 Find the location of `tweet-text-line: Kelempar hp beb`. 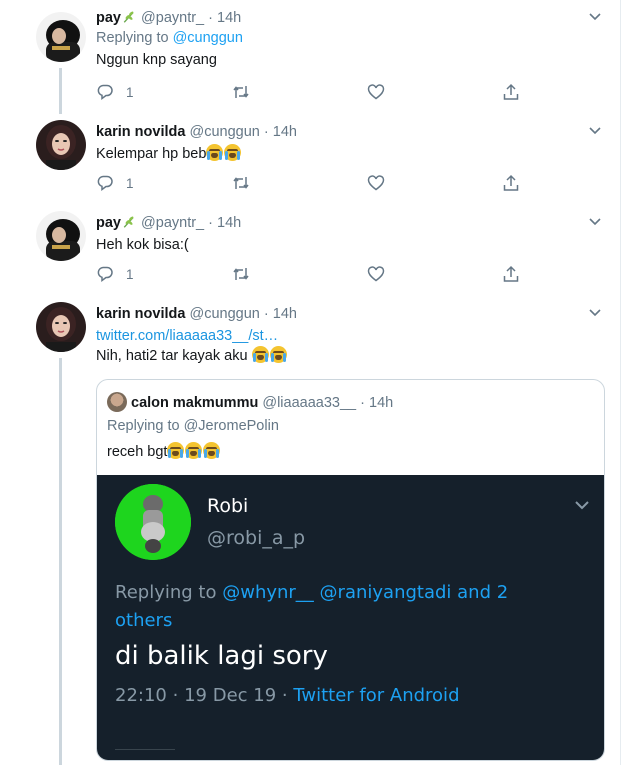

tweet-text-line: Kelempar hp beb is located at coordinates (349, 154).